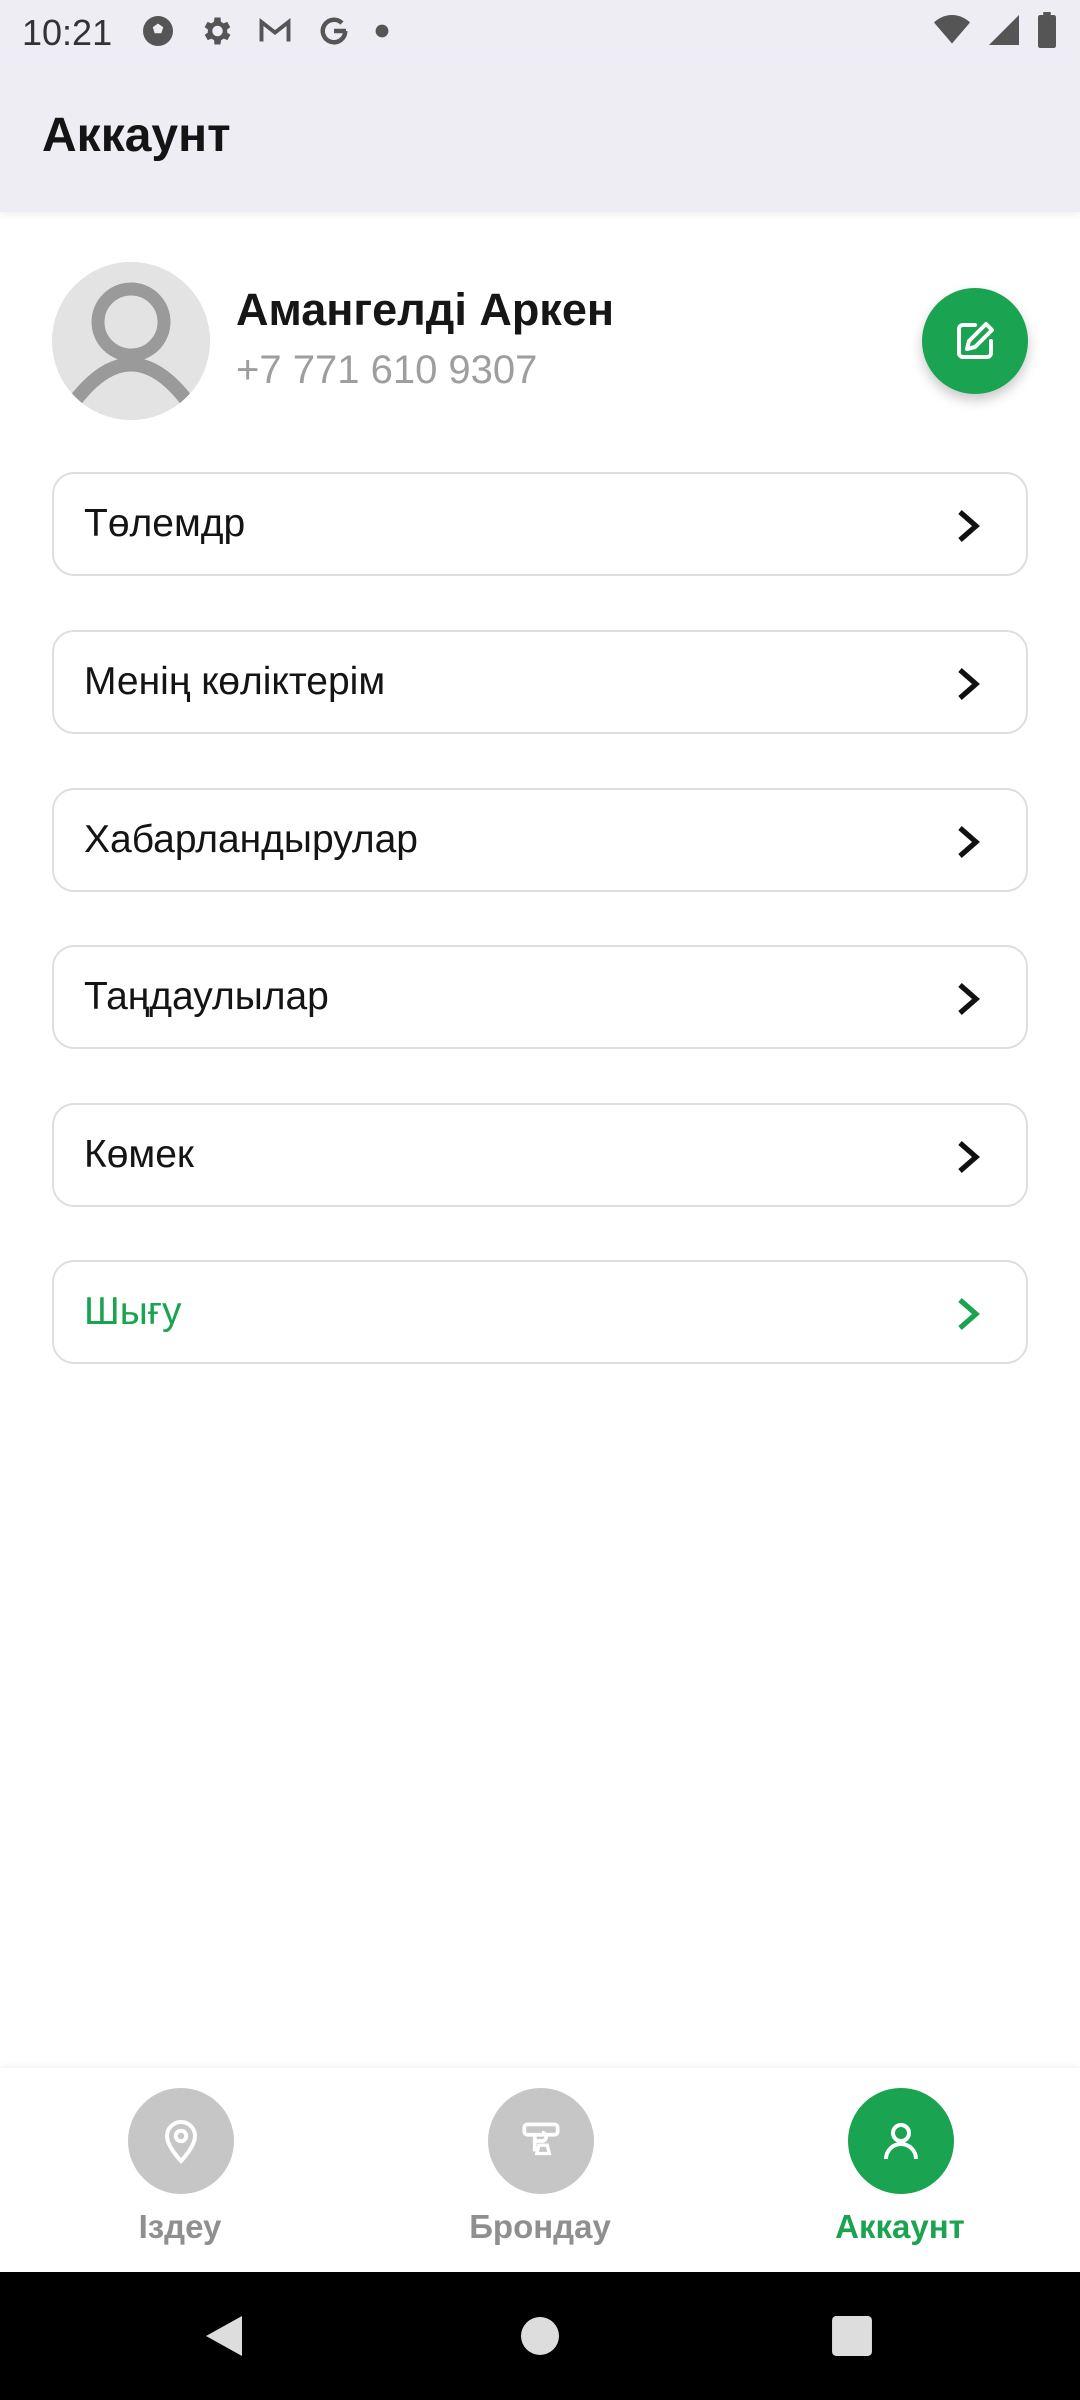  I want to click on avatar, so click(131, 341).